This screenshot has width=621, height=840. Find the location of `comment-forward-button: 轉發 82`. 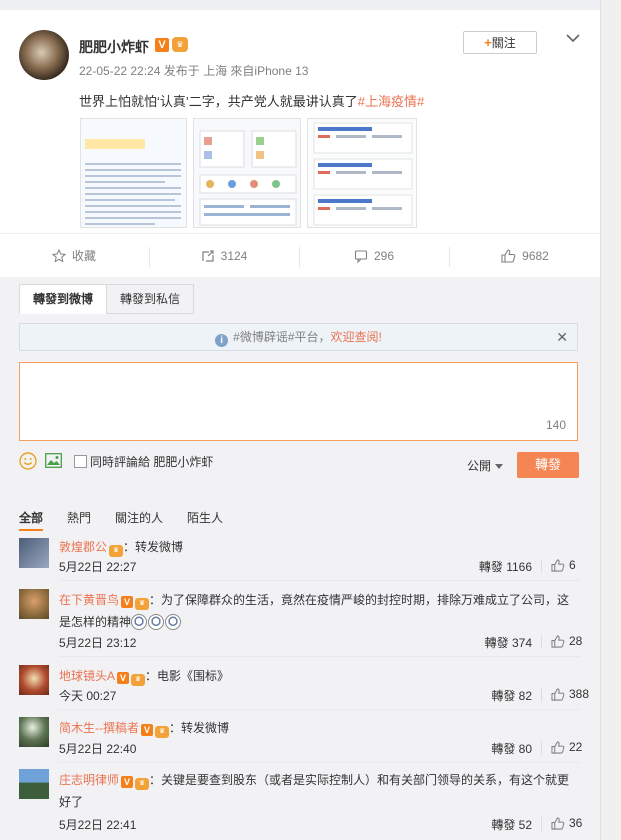

comment-forward-button: 轉發 82 is located at coordinates (511, 695).